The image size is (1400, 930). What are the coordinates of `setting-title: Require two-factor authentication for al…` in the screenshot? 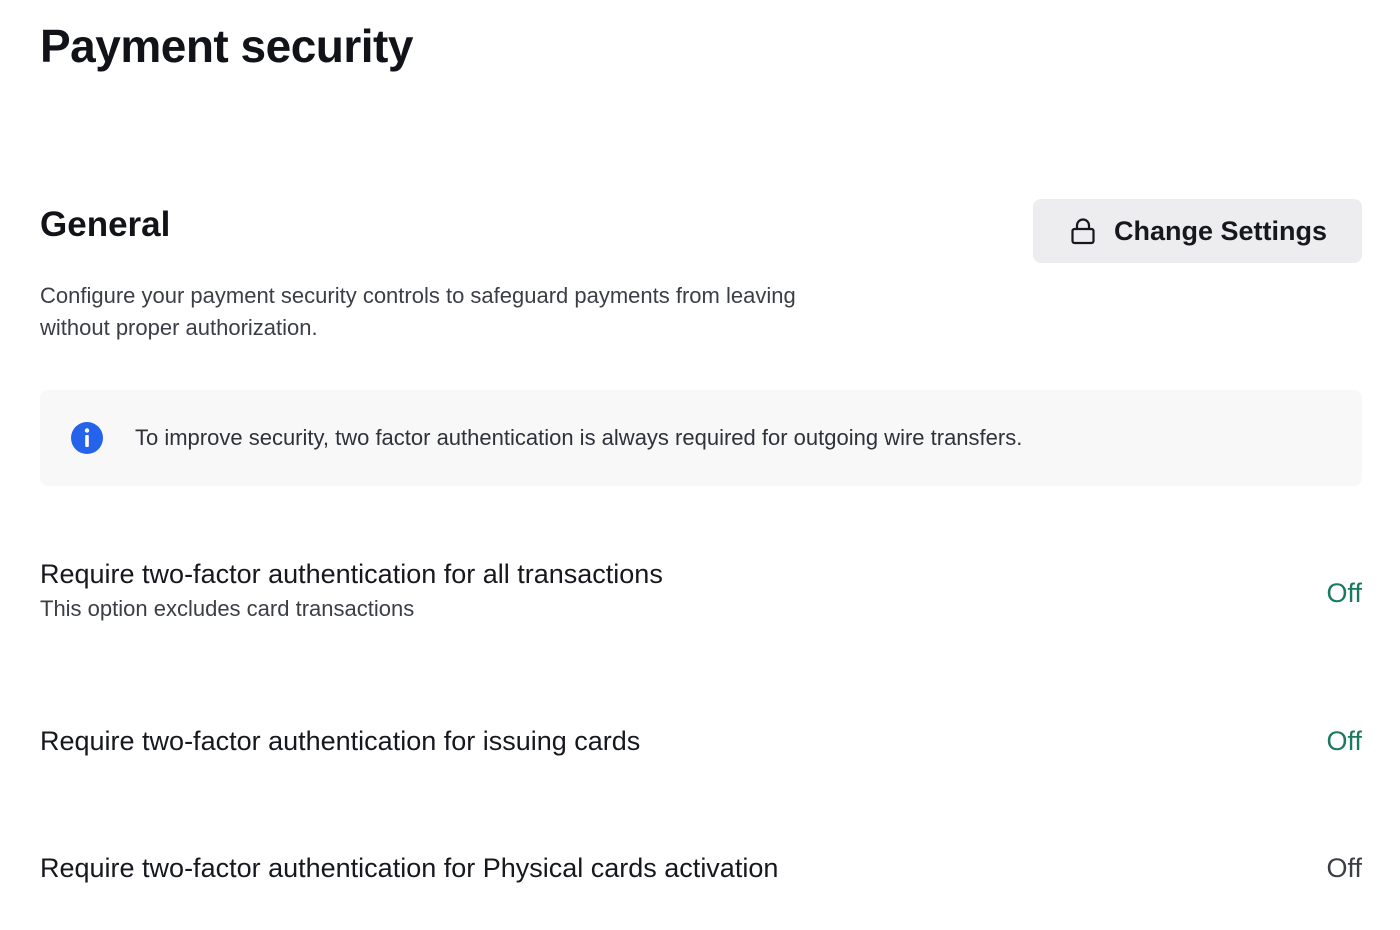 It's located at (351, 574).